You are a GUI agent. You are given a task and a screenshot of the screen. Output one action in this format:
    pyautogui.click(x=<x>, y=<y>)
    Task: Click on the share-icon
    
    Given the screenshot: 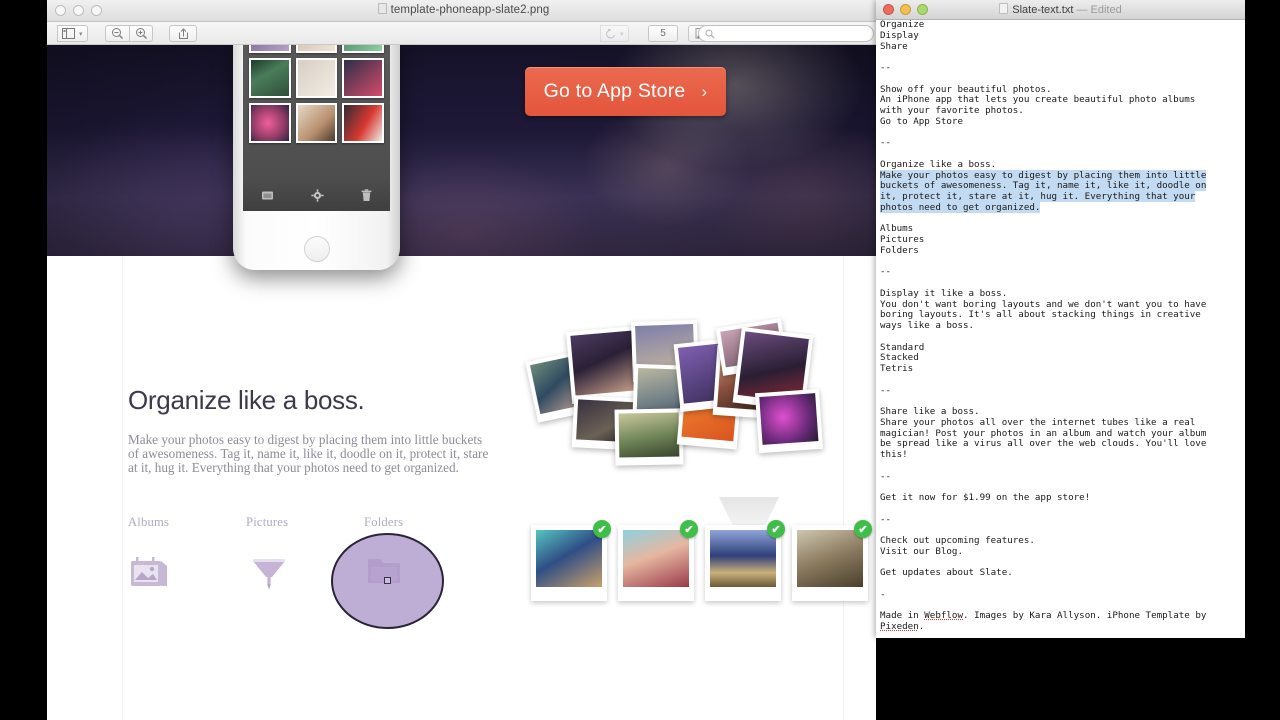 What is the action you would take?
    pyautogui.click(x=183, y=33)
    